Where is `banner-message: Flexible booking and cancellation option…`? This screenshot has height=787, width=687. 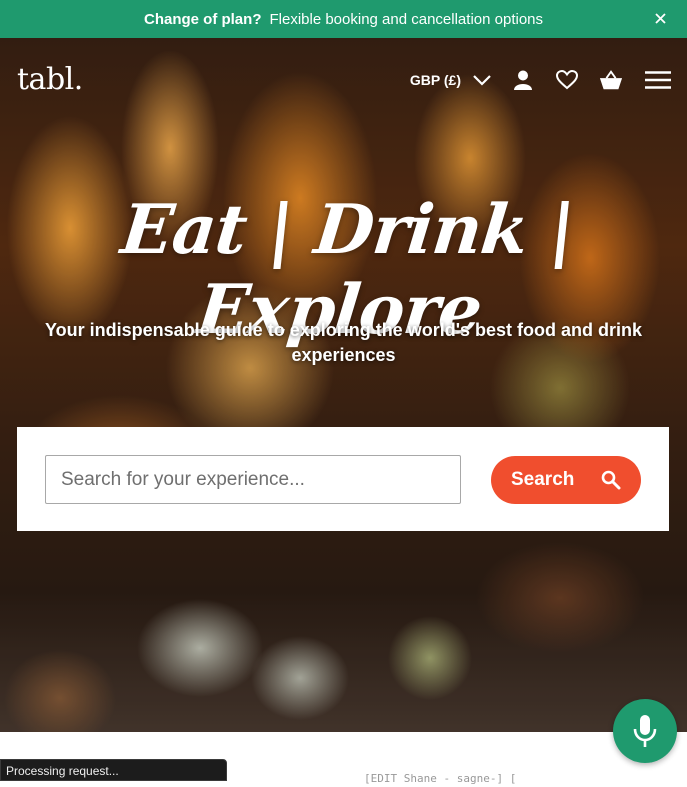
banner-message: Flexible booking and cancellation option… is located at coordinates (406, 19).